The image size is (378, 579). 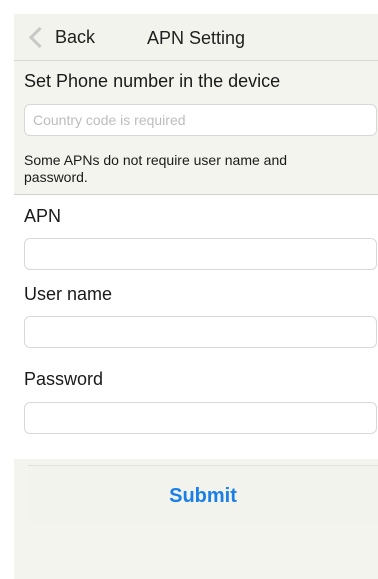 What do you see at coordinates (196, 552) in the screenshot?
I see `bottom-area` at bounding box center [196, 552].